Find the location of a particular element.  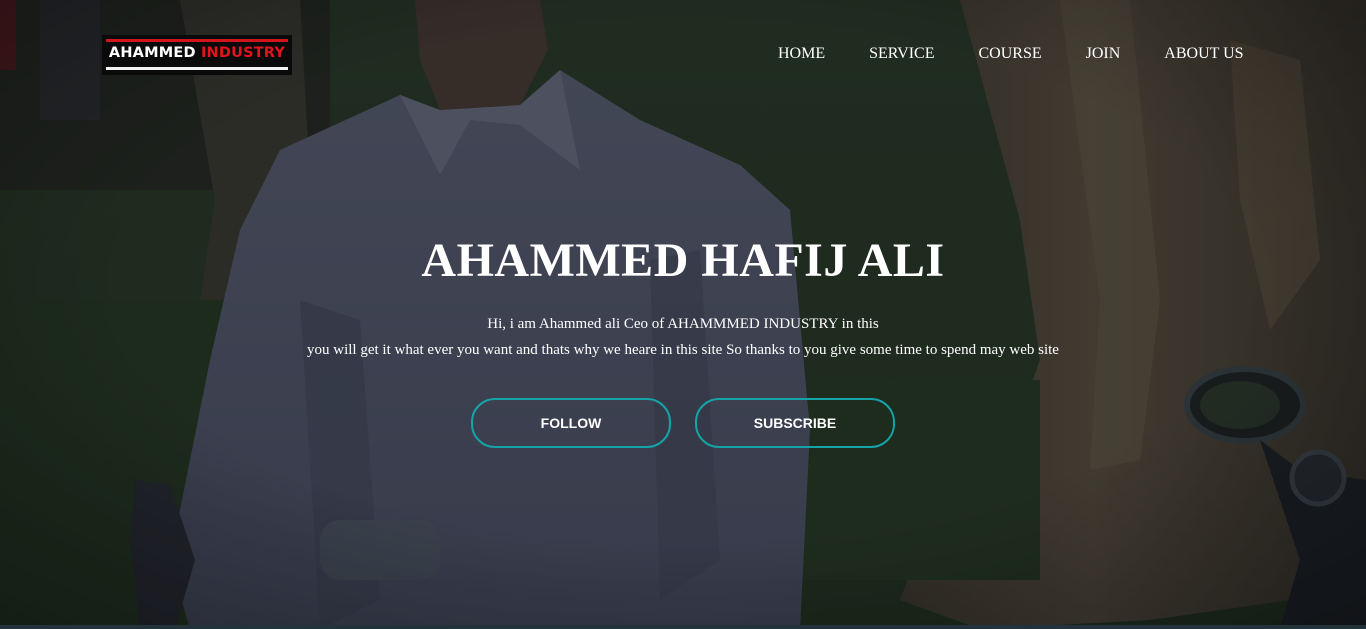

main-nav: HOME SERVICE COURSE JOIN ABOUT US is located at coordinates (1011, 54).